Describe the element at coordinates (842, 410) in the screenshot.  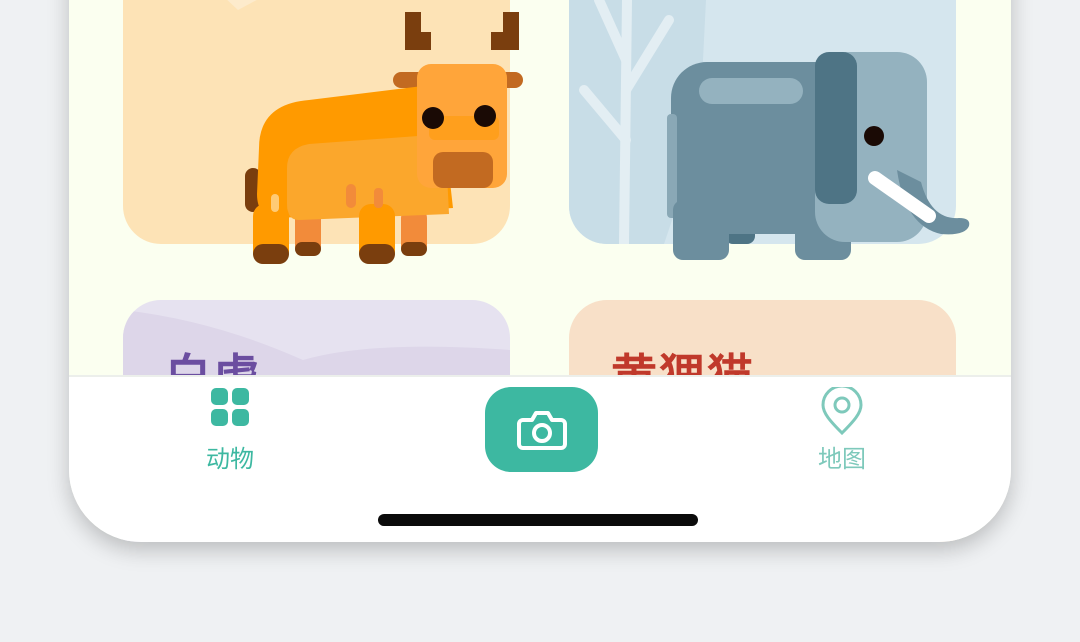
I see `map-pin-icon` at that location.